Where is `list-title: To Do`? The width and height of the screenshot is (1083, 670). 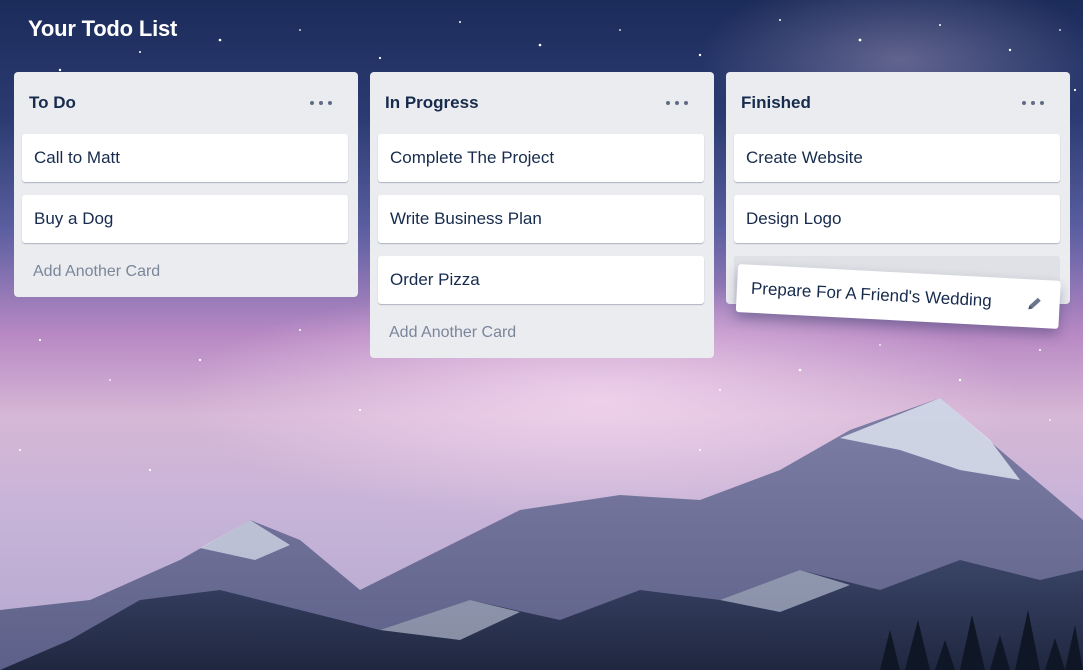
list-title: To Do is located at coordinates (52, 102).